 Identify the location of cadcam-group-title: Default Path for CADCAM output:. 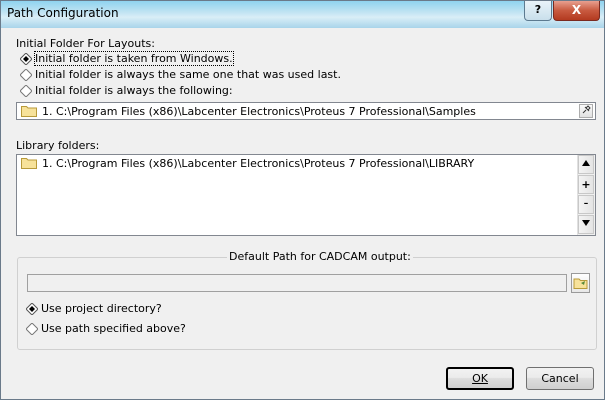
(320, 256).